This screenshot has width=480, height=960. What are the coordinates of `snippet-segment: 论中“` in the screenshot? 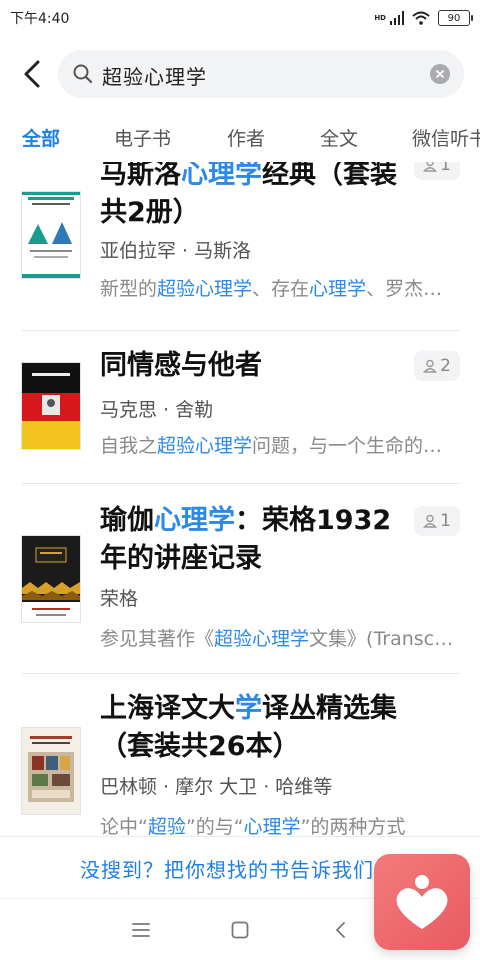 It's located at (124, 826).